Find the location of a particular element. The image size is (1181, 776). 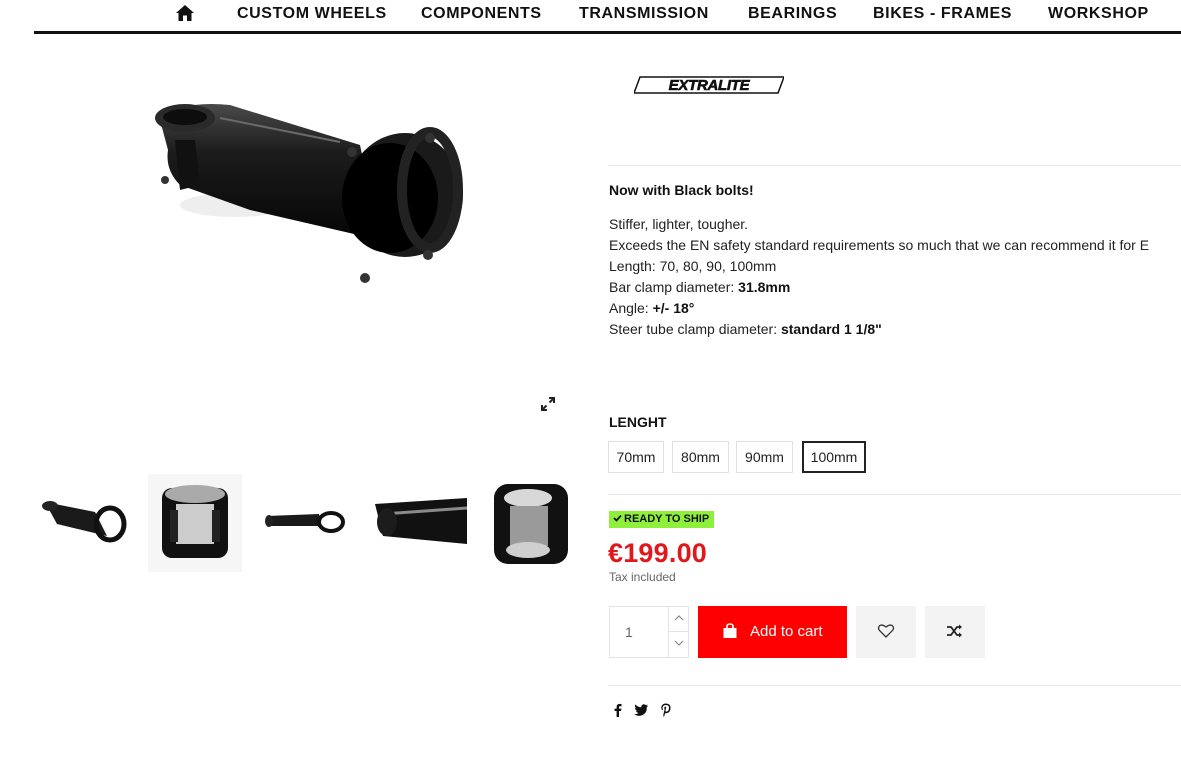

description-line: Bar clamp diameter: 31.8mm is located at coordinates (895, 287).